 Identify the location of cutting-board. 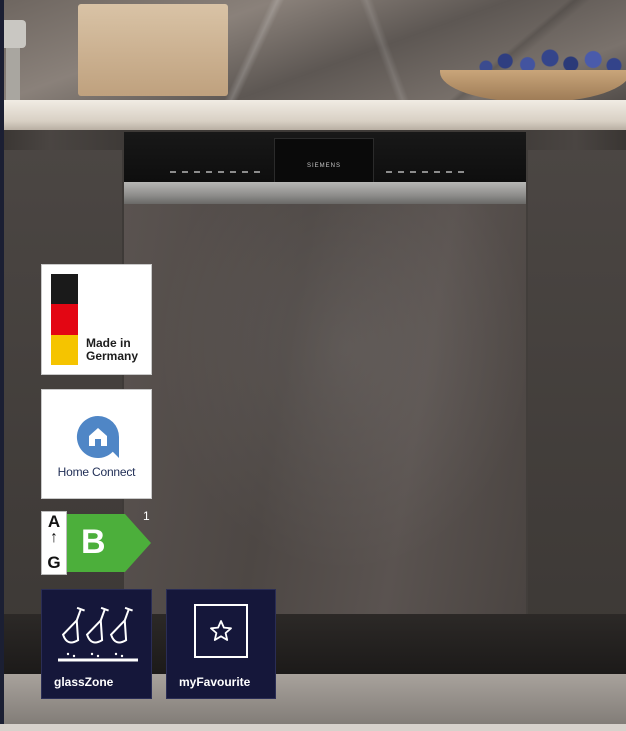
(153, 50).